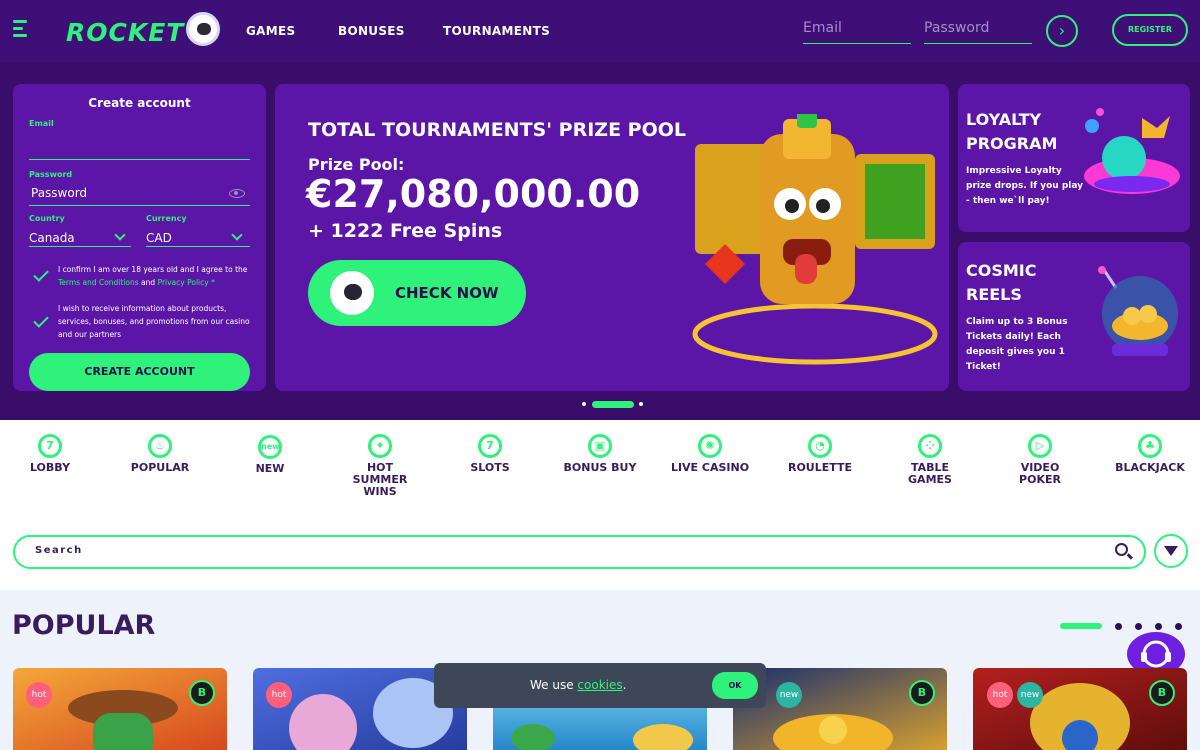 The image size is (1200, 750). Describe the element at coordinates (270, 31) in the screenshot. I see `nav-games: GAMES` at that location.